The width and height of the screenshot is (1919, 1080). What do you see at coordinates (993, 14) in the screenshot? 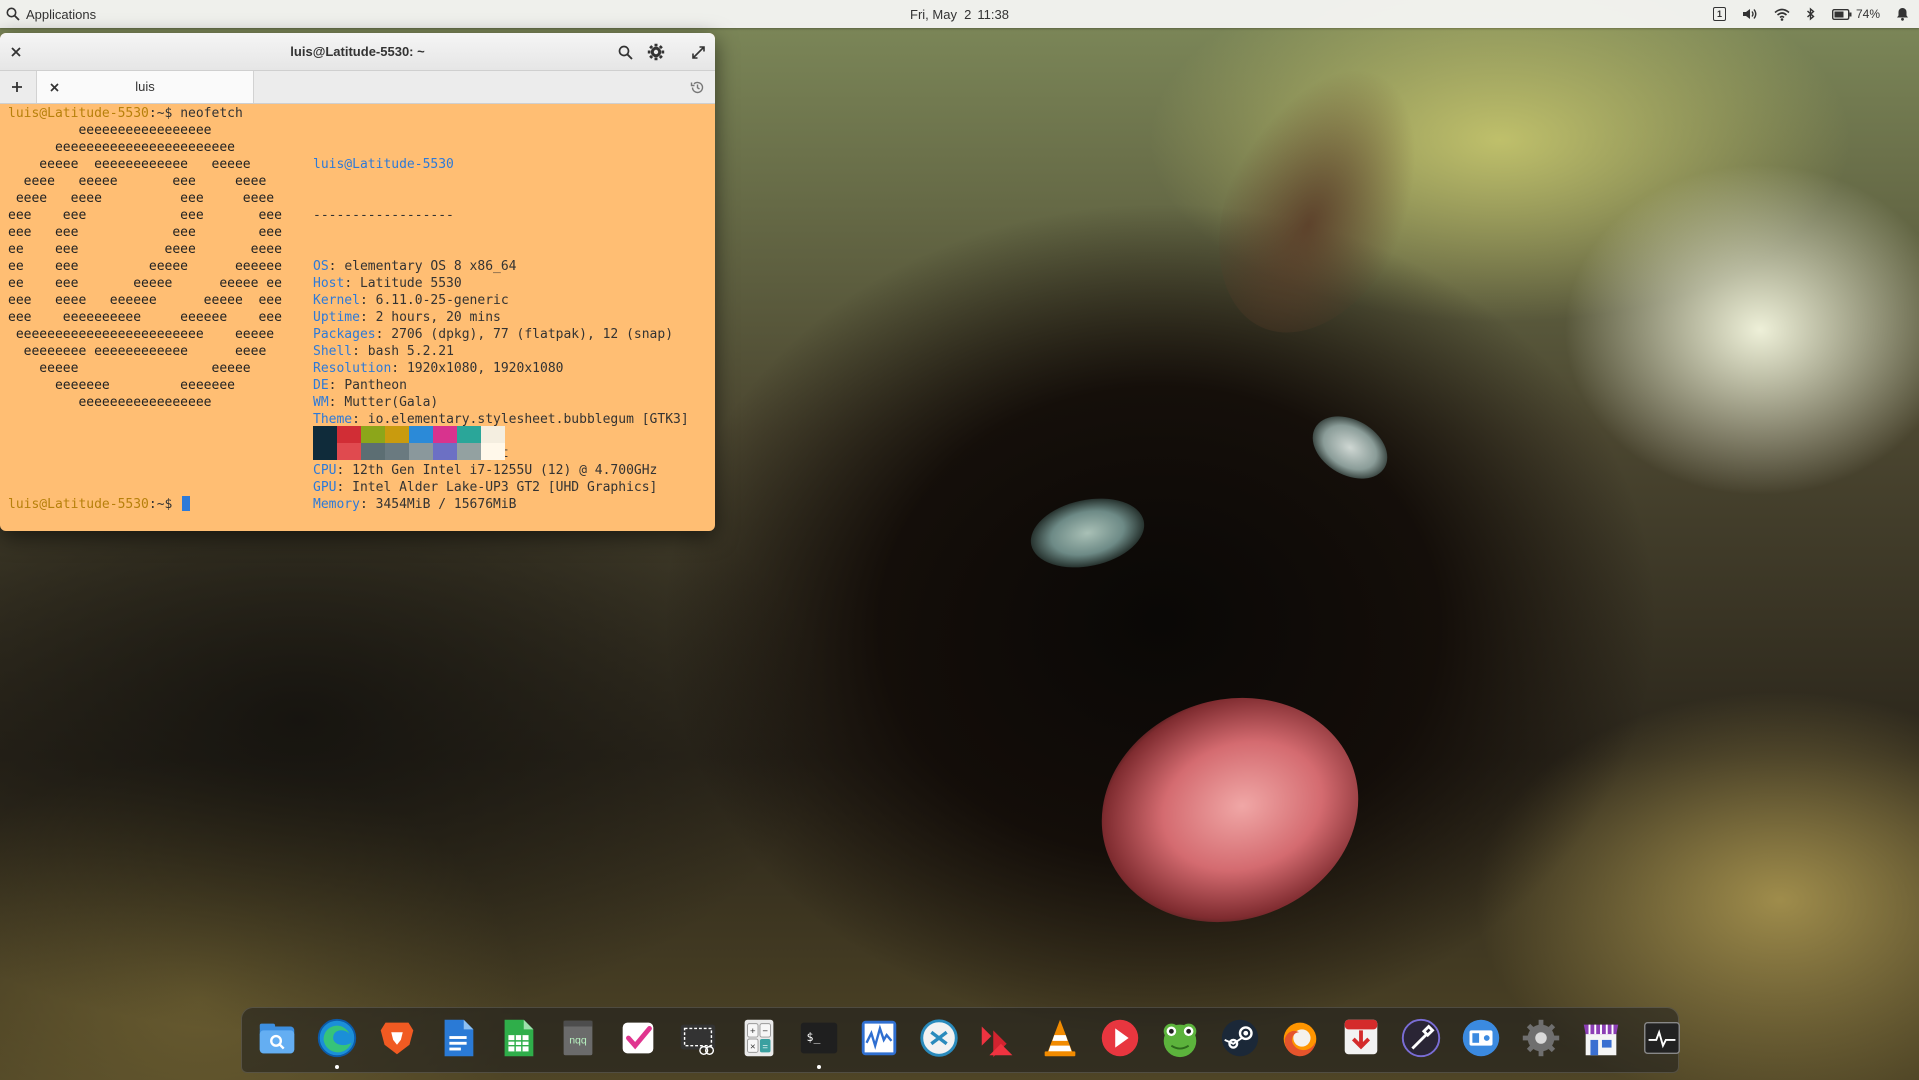
I see `time-text: 11:38` at bounding box center [993, 14].